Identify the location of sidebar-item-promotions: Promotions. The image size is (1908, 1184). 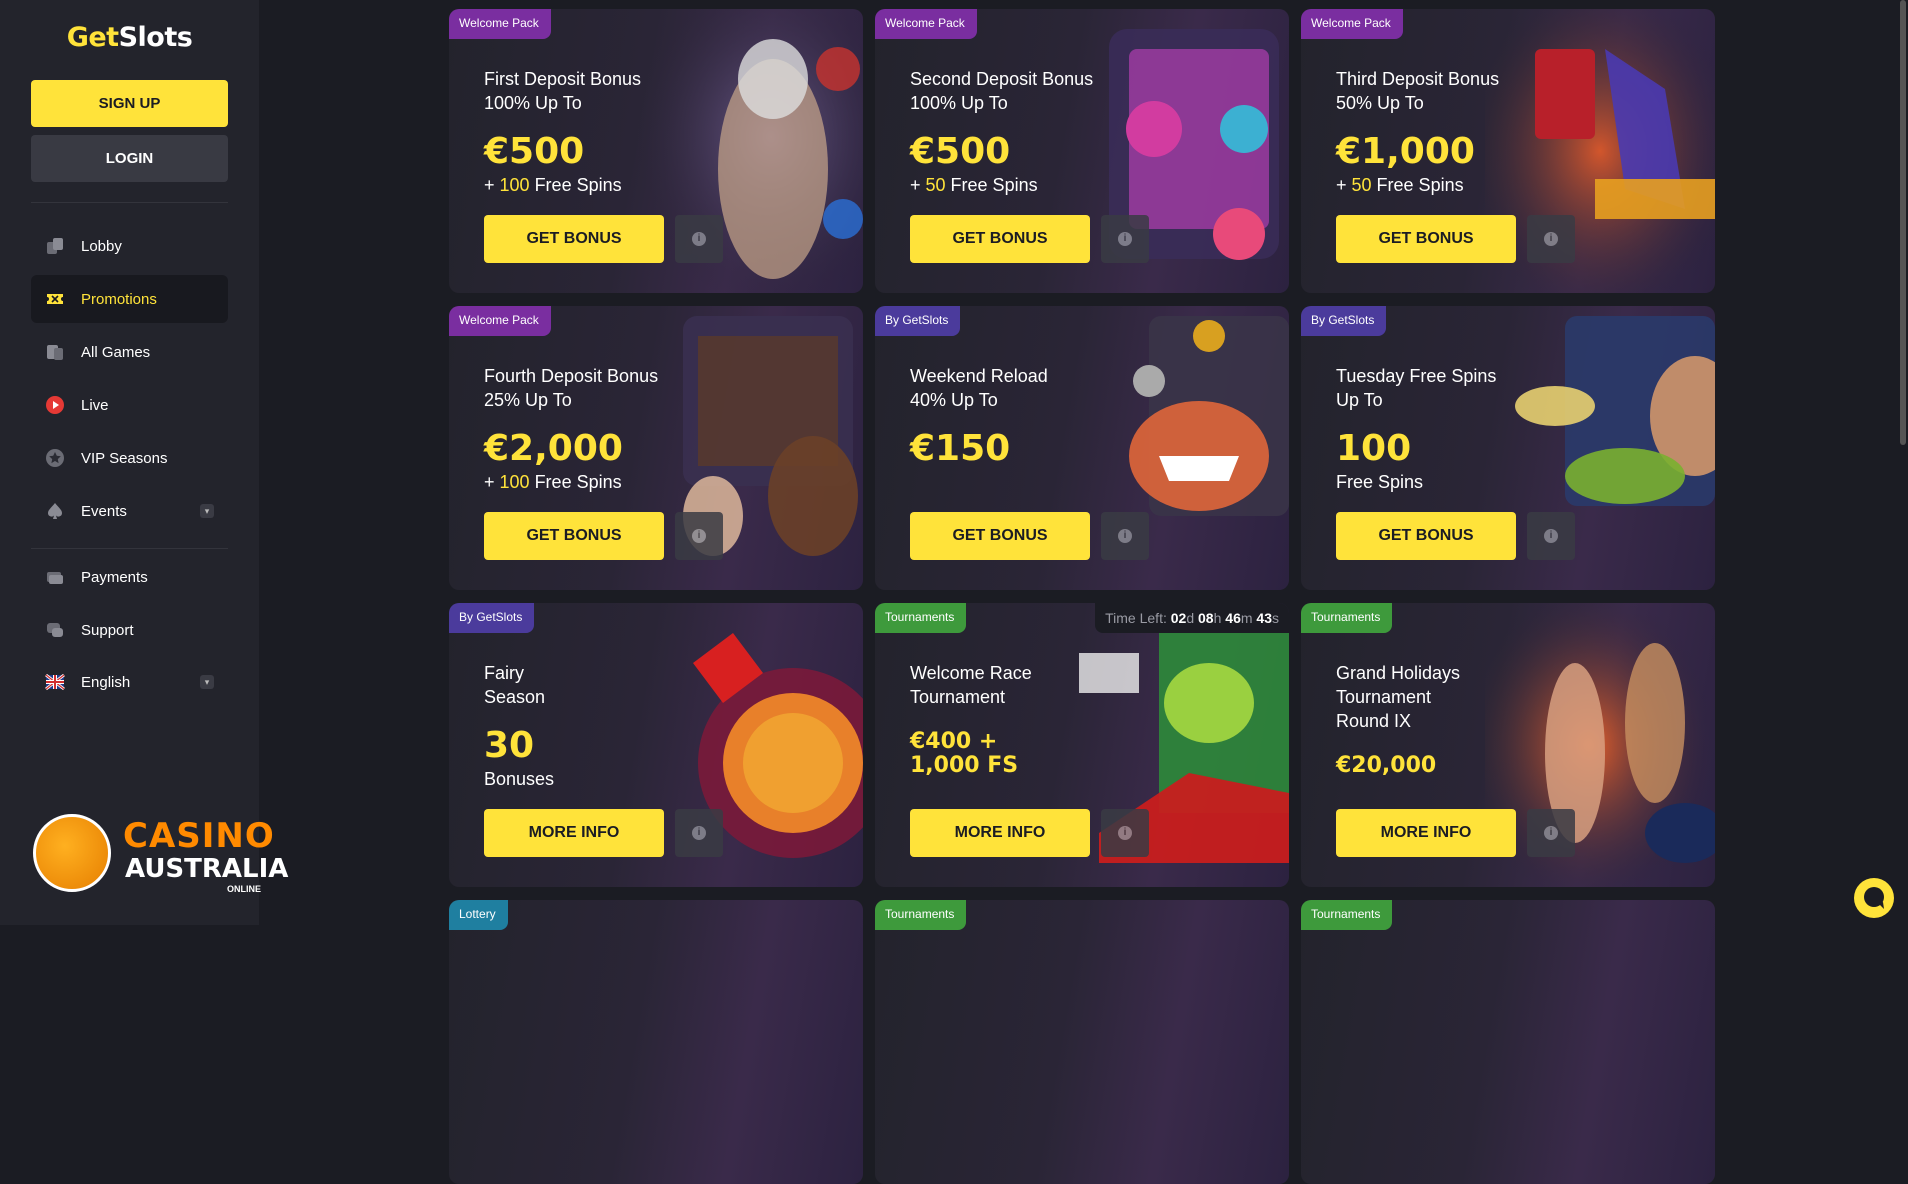
(129, 299).